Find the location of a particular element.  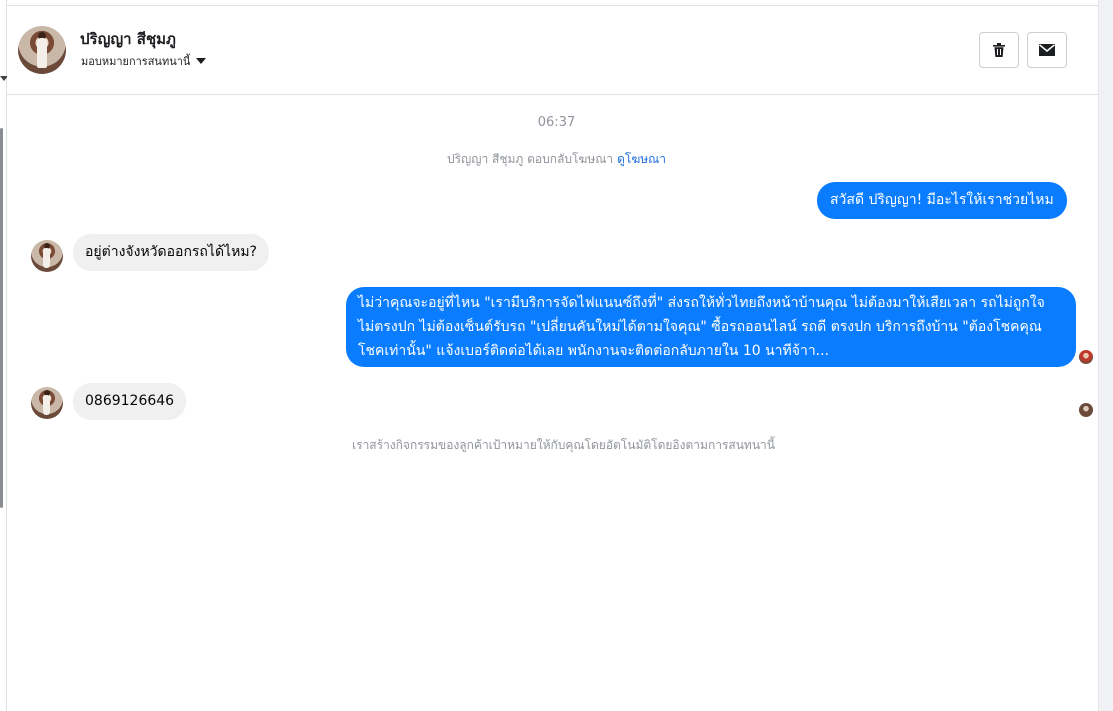

left-panel-edge is located at coordinates (4, 355).